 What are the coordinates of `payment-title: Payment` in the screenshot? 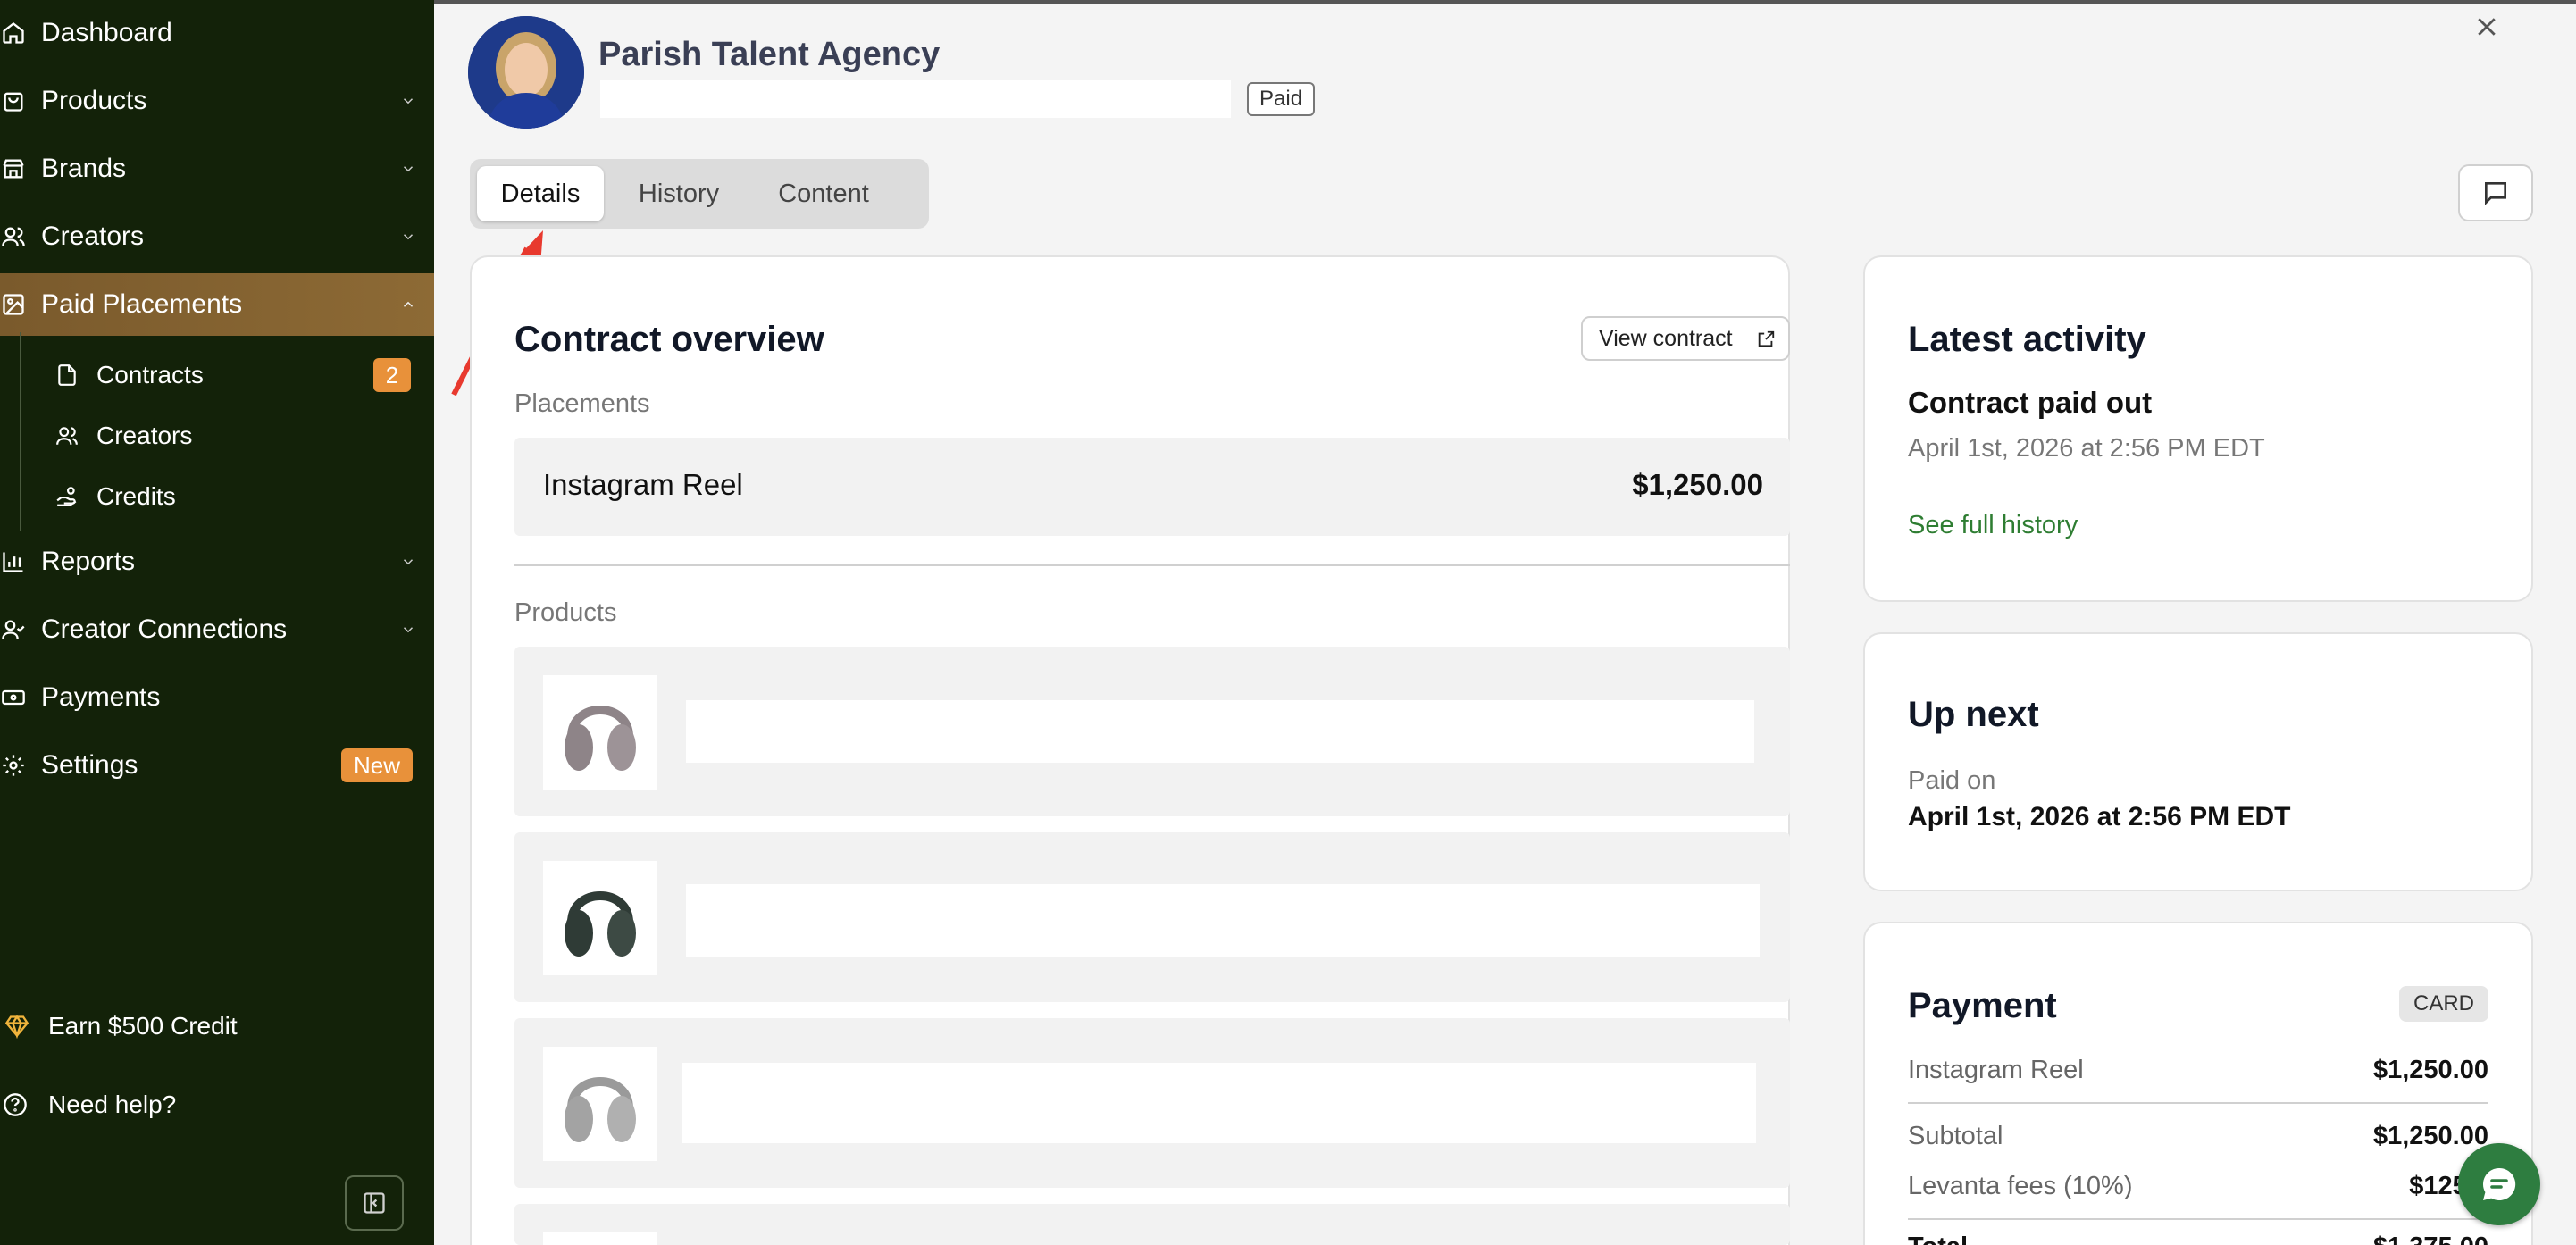 It's located at (1983, 1005).